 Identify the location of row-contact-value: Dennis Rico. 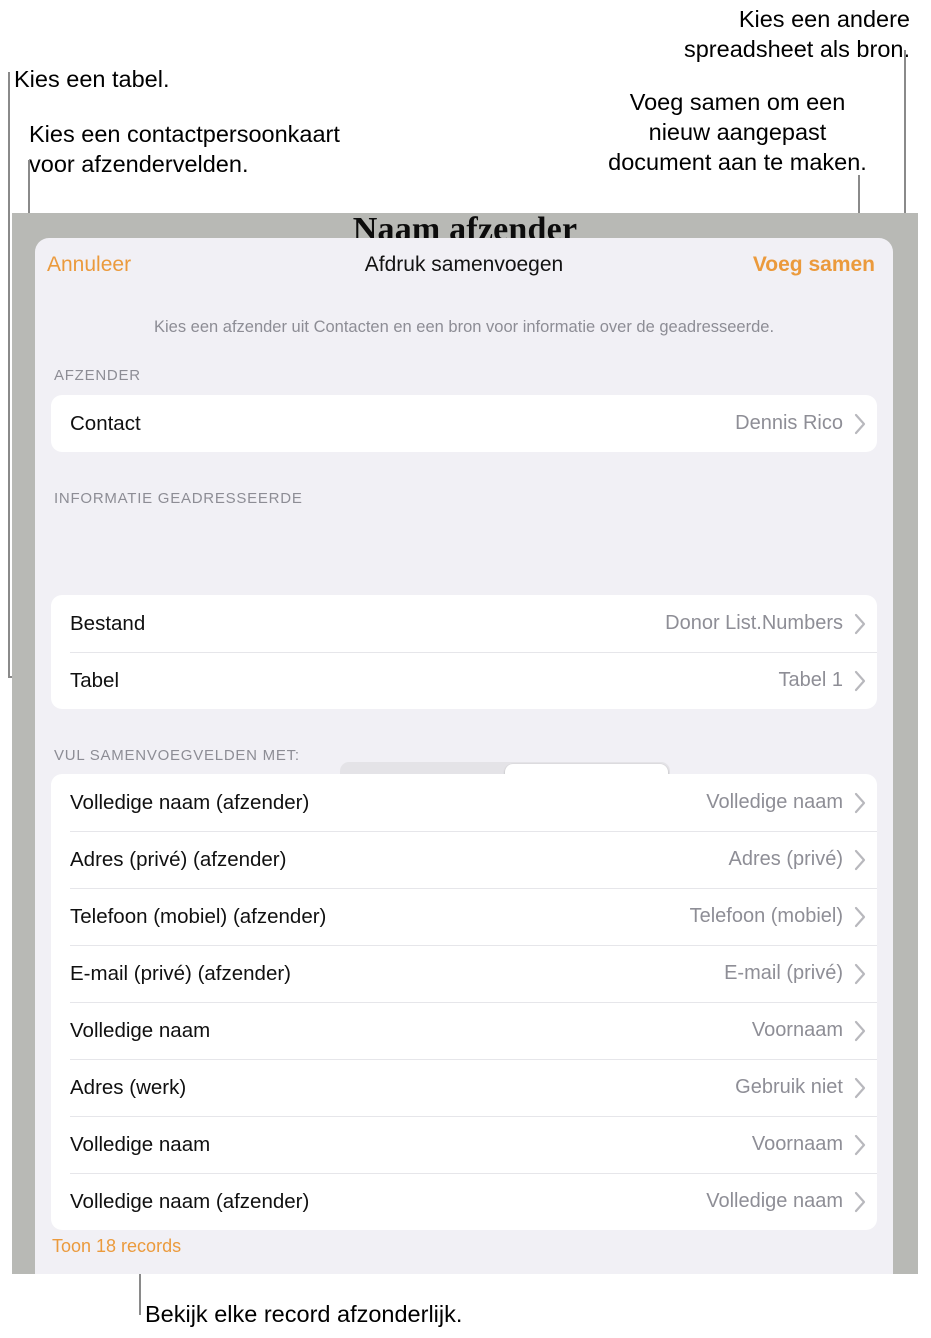
(789, 423).